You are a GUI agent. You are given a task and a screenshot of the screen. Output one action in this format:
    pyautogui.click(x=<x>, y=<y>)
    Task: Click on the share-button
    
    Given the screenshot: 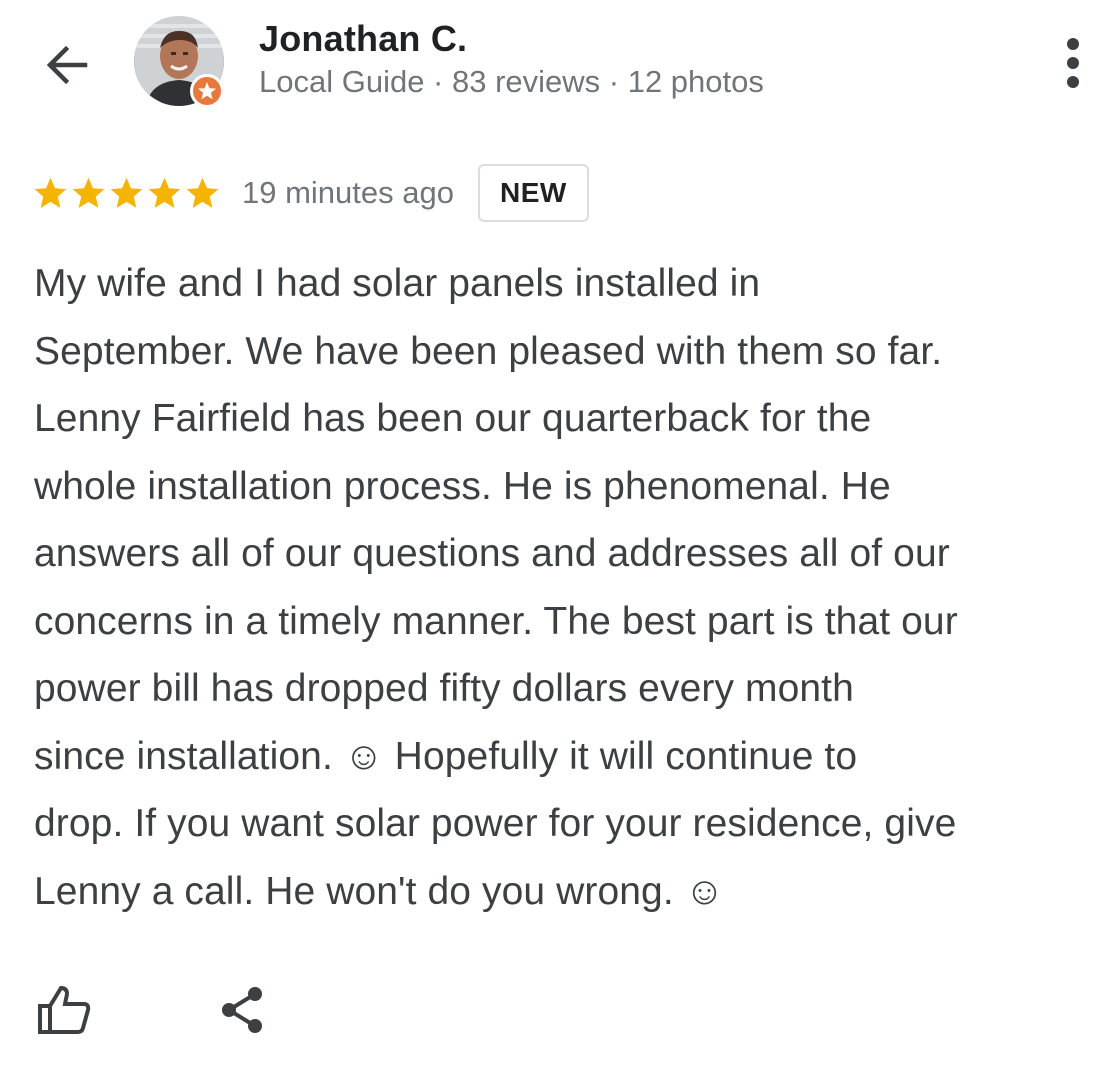 What is the action you would take?
    pyautogui.click(x=242, y=1010)
    